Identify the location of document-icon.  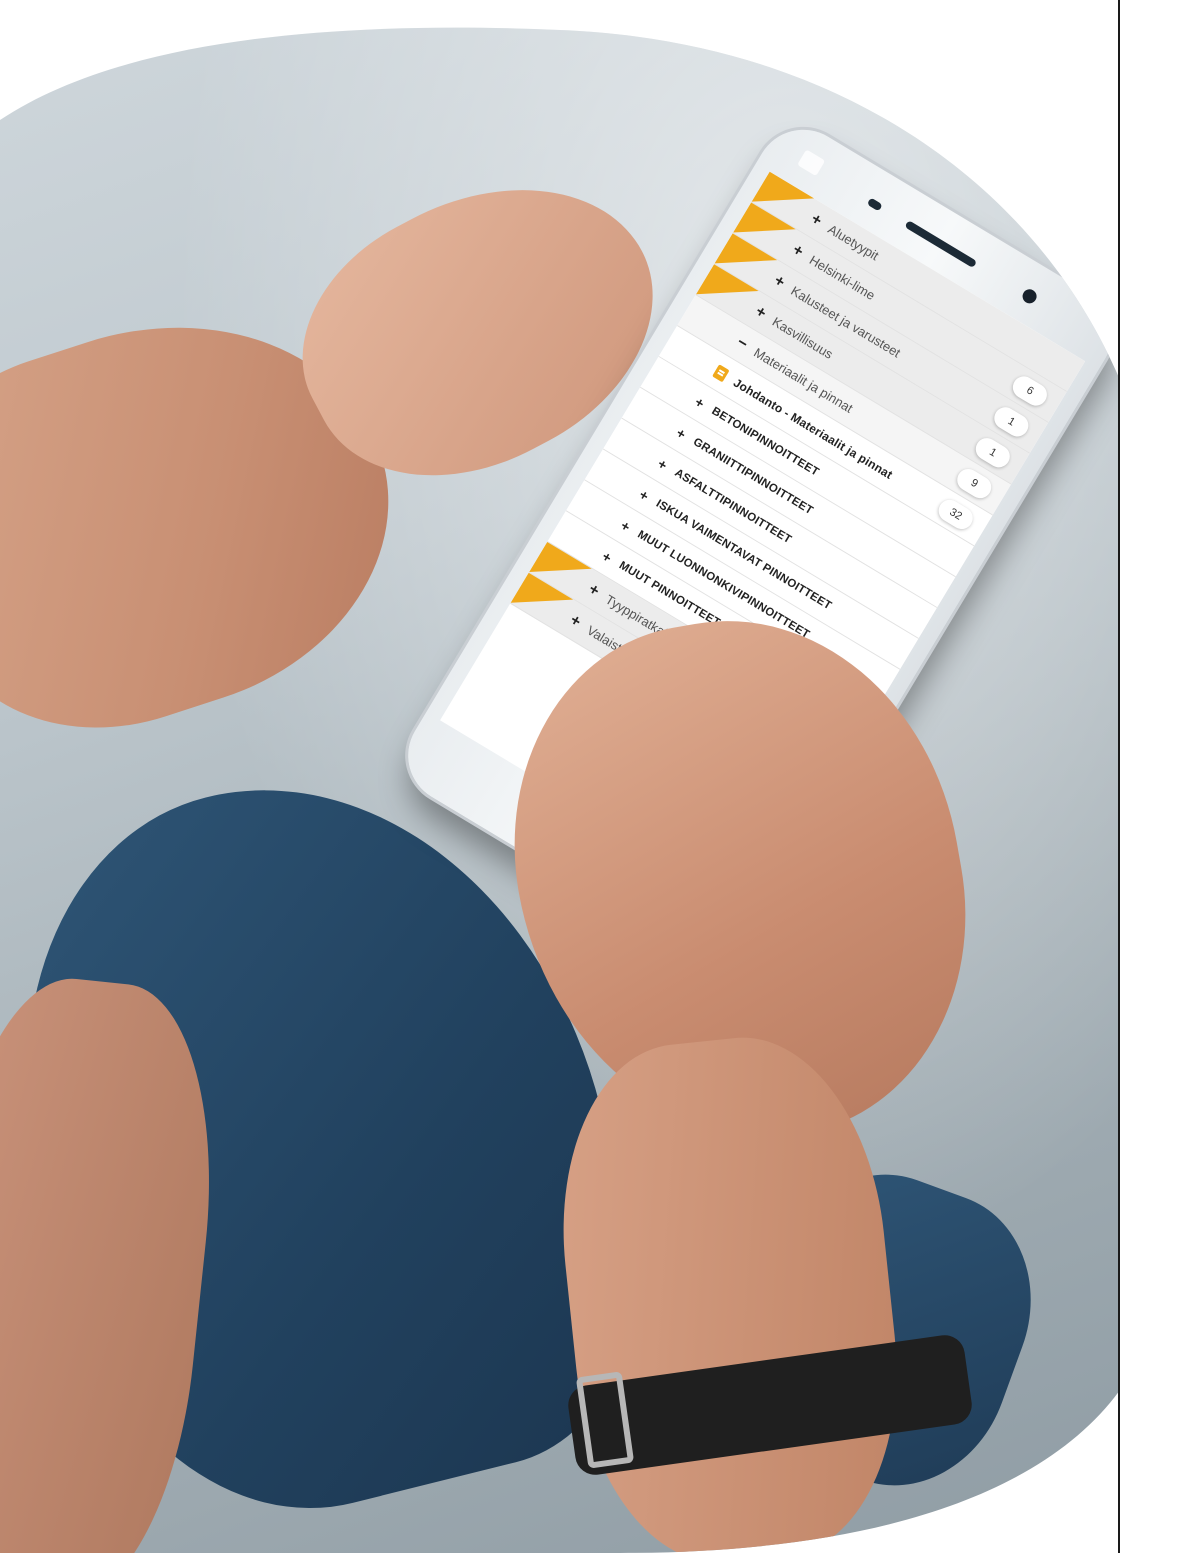
(720, 373).